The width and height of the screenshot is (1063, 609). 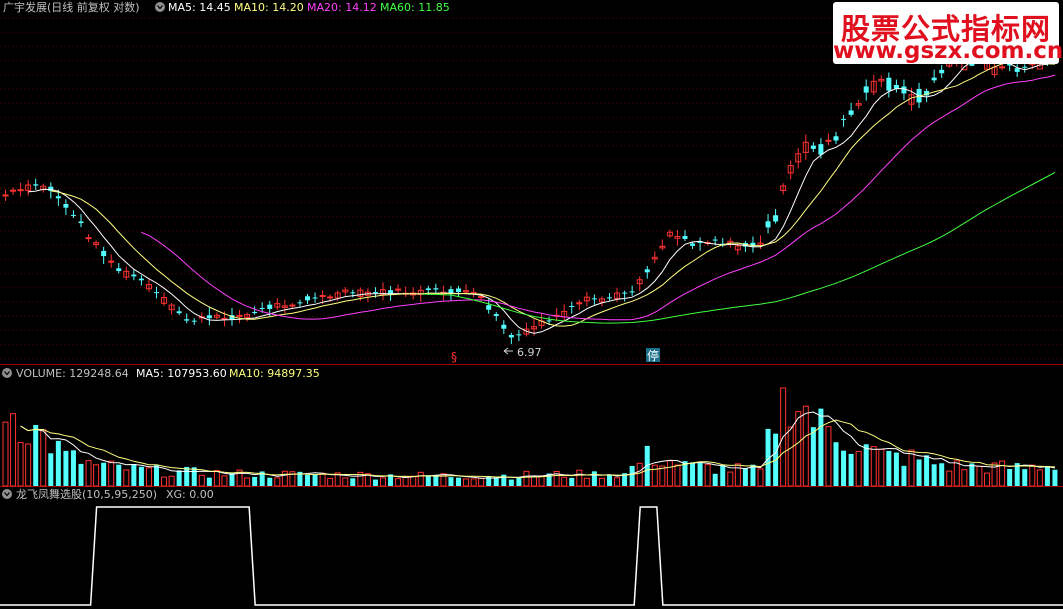 I want to click on arrow-left-icon, so click(x=508, y=351).